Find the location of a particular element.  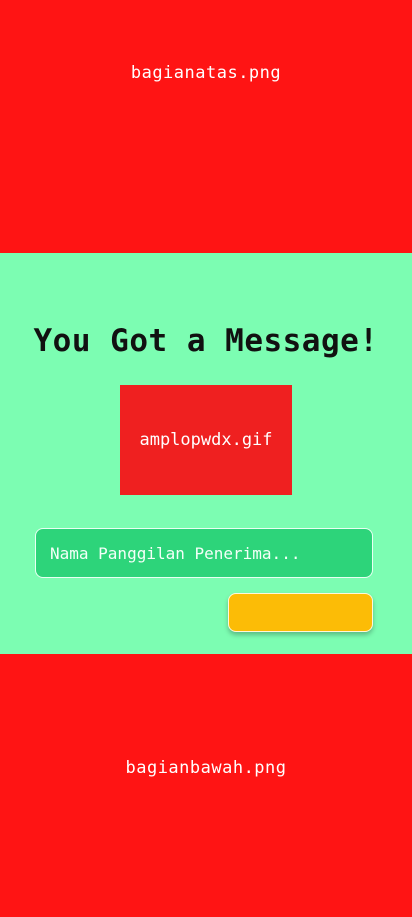

bottom-banner-alt-text: bagianbawah.png is located at coordinates (206, 767).